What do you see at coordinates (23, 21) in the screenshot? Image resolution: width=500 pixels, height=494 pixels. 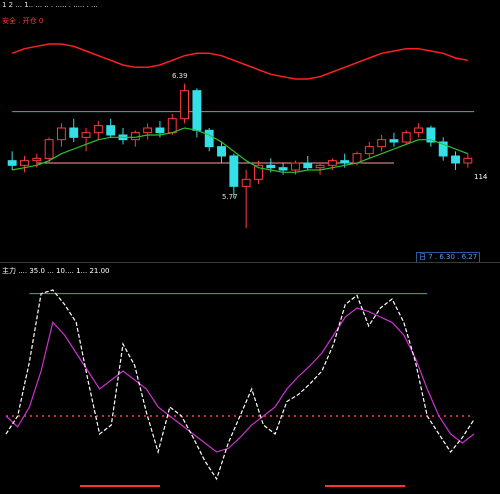 I see `header-row-2: 安全 . 开仓 0` at bounding box center [23, 21].